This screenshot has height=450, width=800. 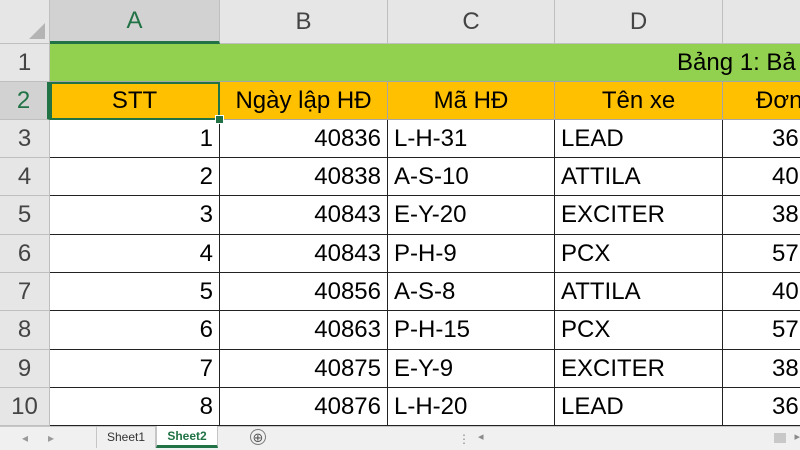 What do you see at coordinates (25, 22) in the screenshot?
I see `select-all-corner` at bounding box center [25, 22].